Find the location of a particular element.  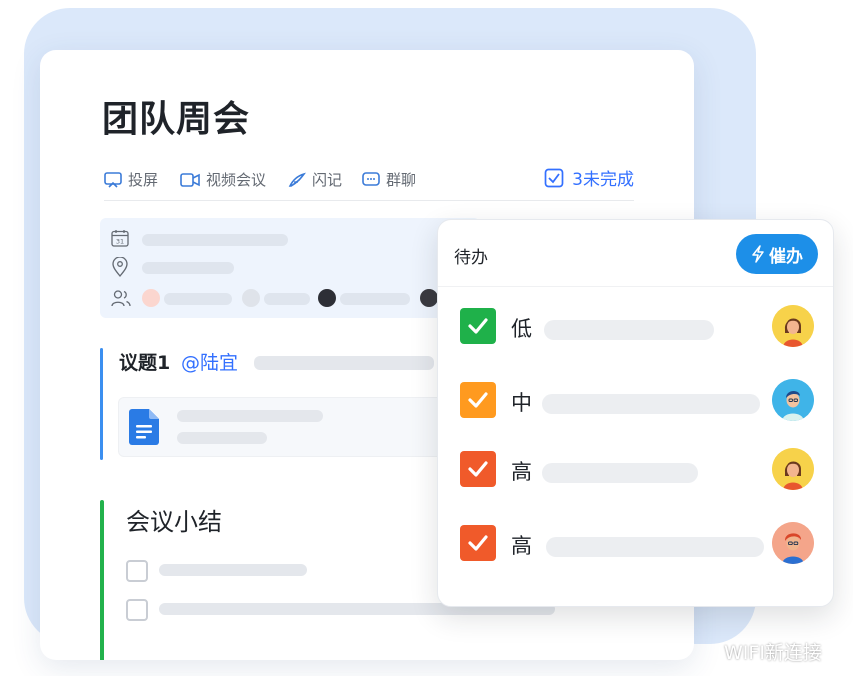

urge-button-label: 催办 is located at coordinates (786, 256).